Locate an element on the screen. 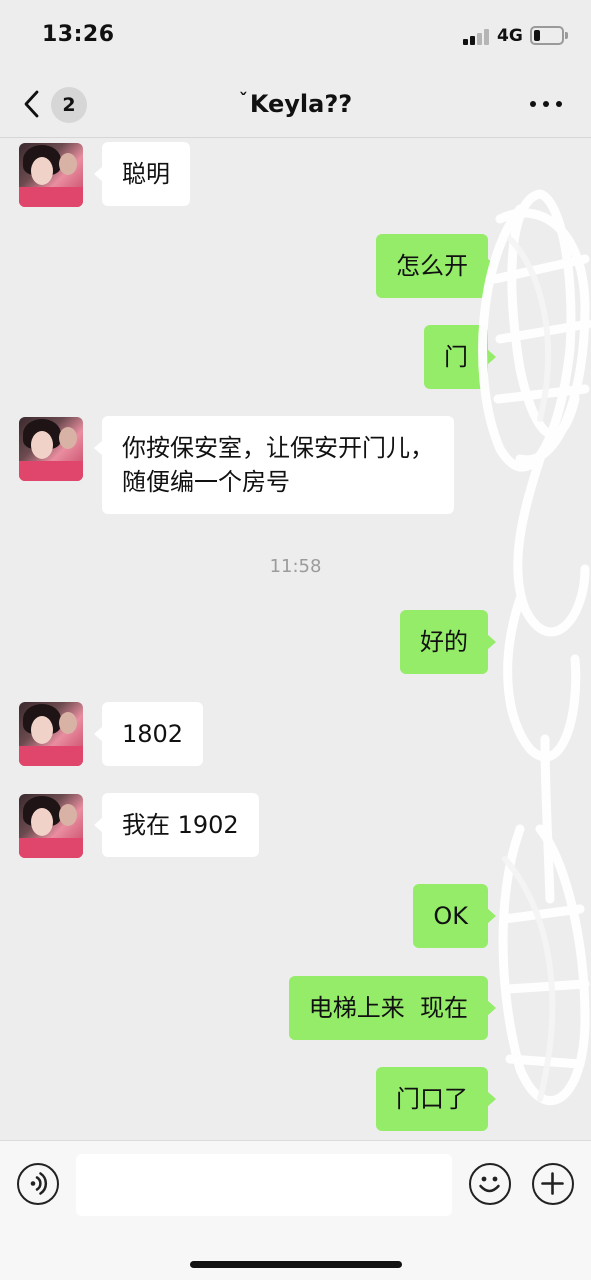 This screenshot has height=1280, width=591. more-dots-icon is located at coordinates (546, 104).